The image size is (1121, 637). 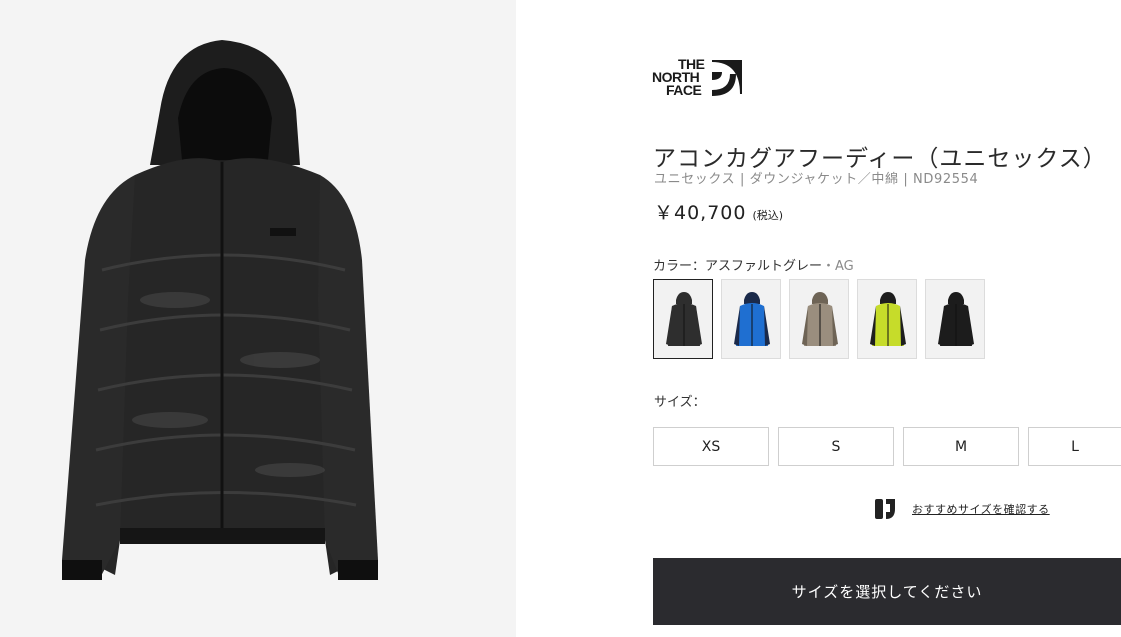 I want to click on size-option-m: M, so click(x=961, y=446).